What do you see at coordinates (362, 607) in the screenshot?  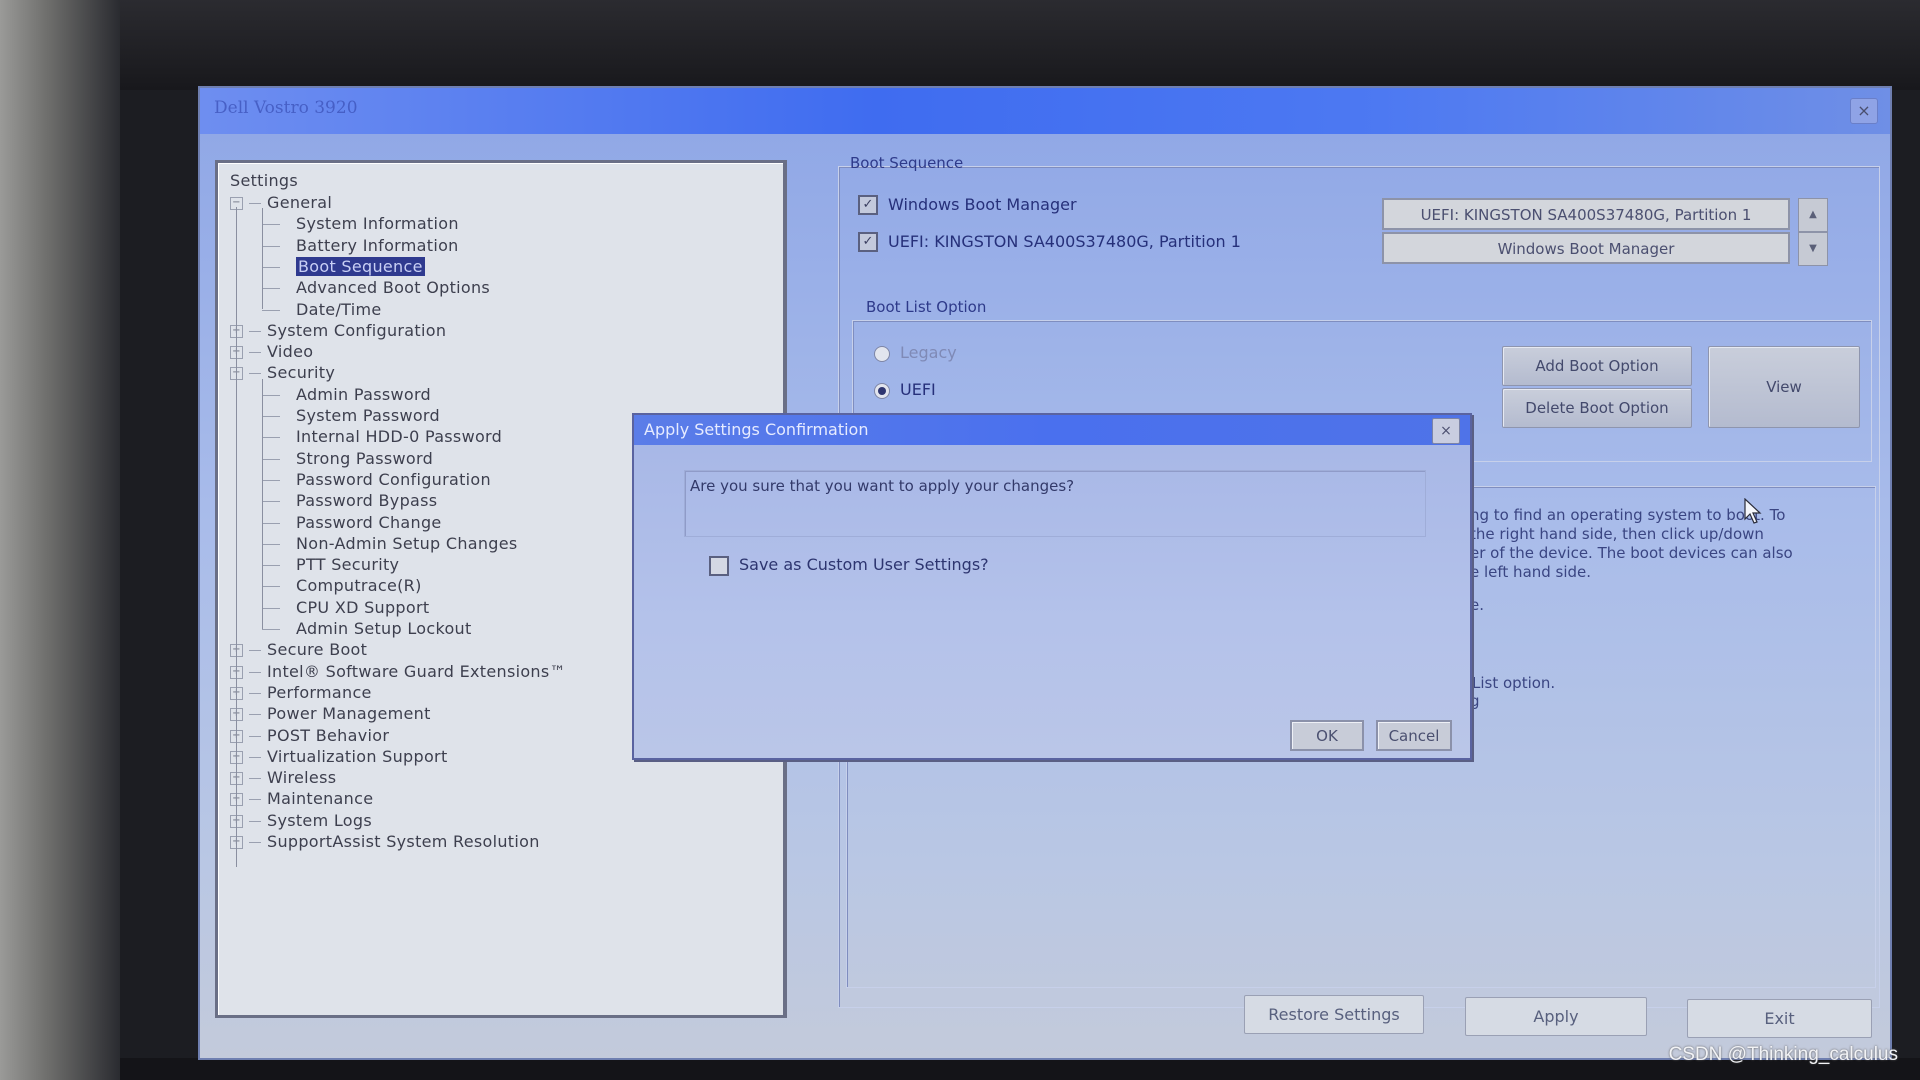 I see `tree-item: CPU XD Support` at bounding box center [362, 607].